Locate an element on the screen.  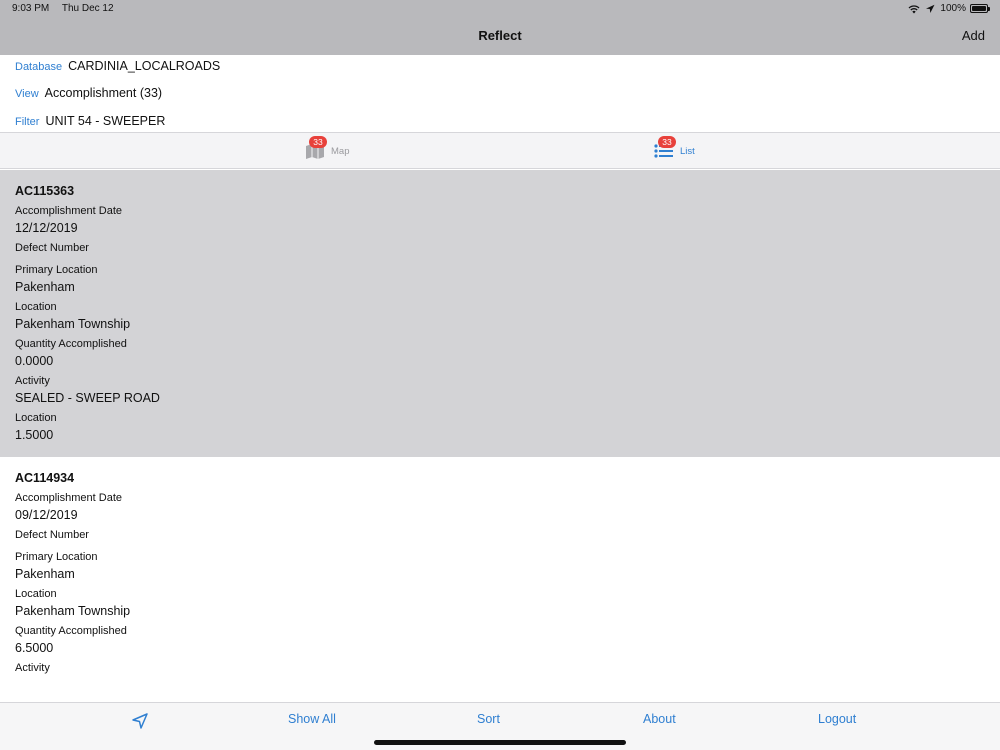
navigation-bar: 9:03 PM Thu Dec 12 100% Reflect Add is located at coordinates (500, 27).